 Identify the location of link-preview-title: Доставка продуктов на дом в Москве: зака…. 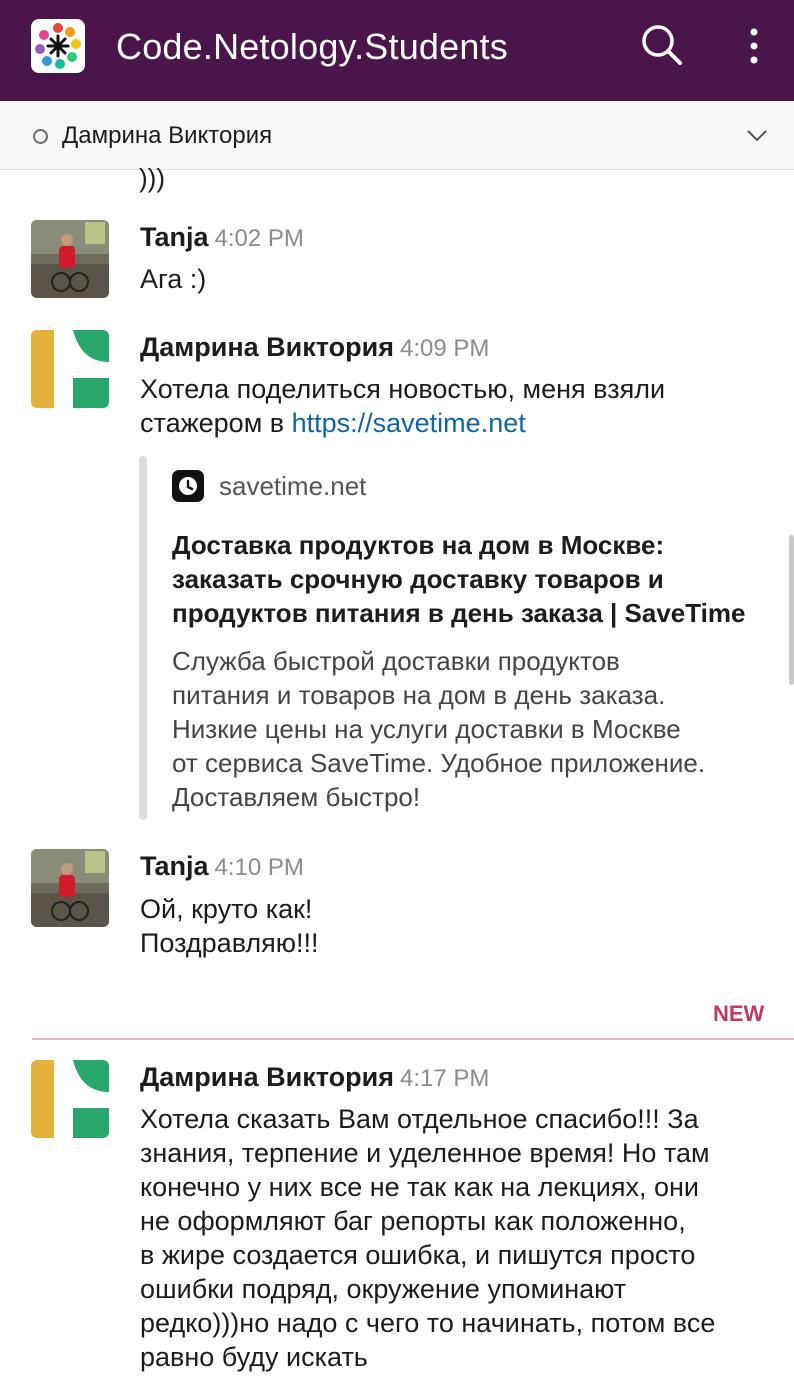
(477, 579).